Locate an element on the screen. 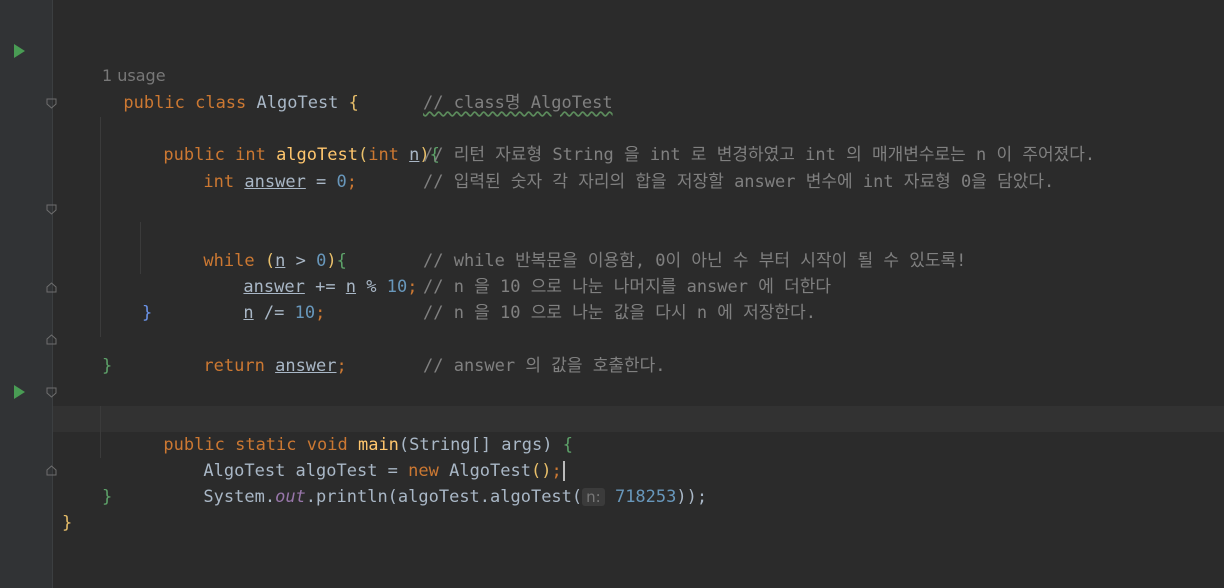 Image resolution: width=1224 pixels, height=588 pixels. static-field: out is located at coordinates (290, 497).